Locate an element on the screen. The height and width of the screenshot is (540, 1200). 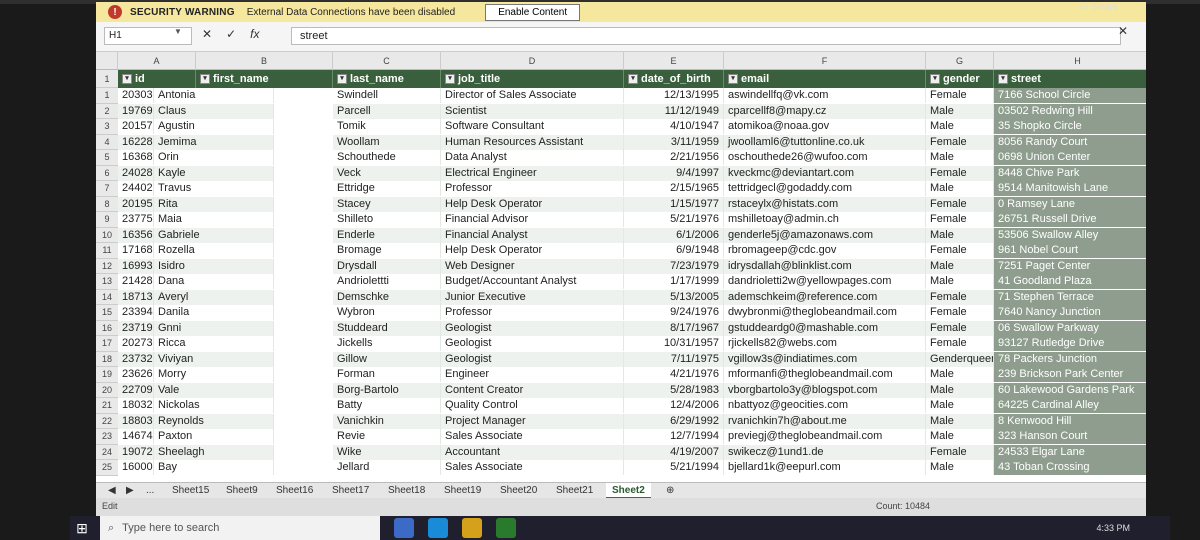
cell-date-of-birth: 1/15/1977 is located at coordinates (674, 204).